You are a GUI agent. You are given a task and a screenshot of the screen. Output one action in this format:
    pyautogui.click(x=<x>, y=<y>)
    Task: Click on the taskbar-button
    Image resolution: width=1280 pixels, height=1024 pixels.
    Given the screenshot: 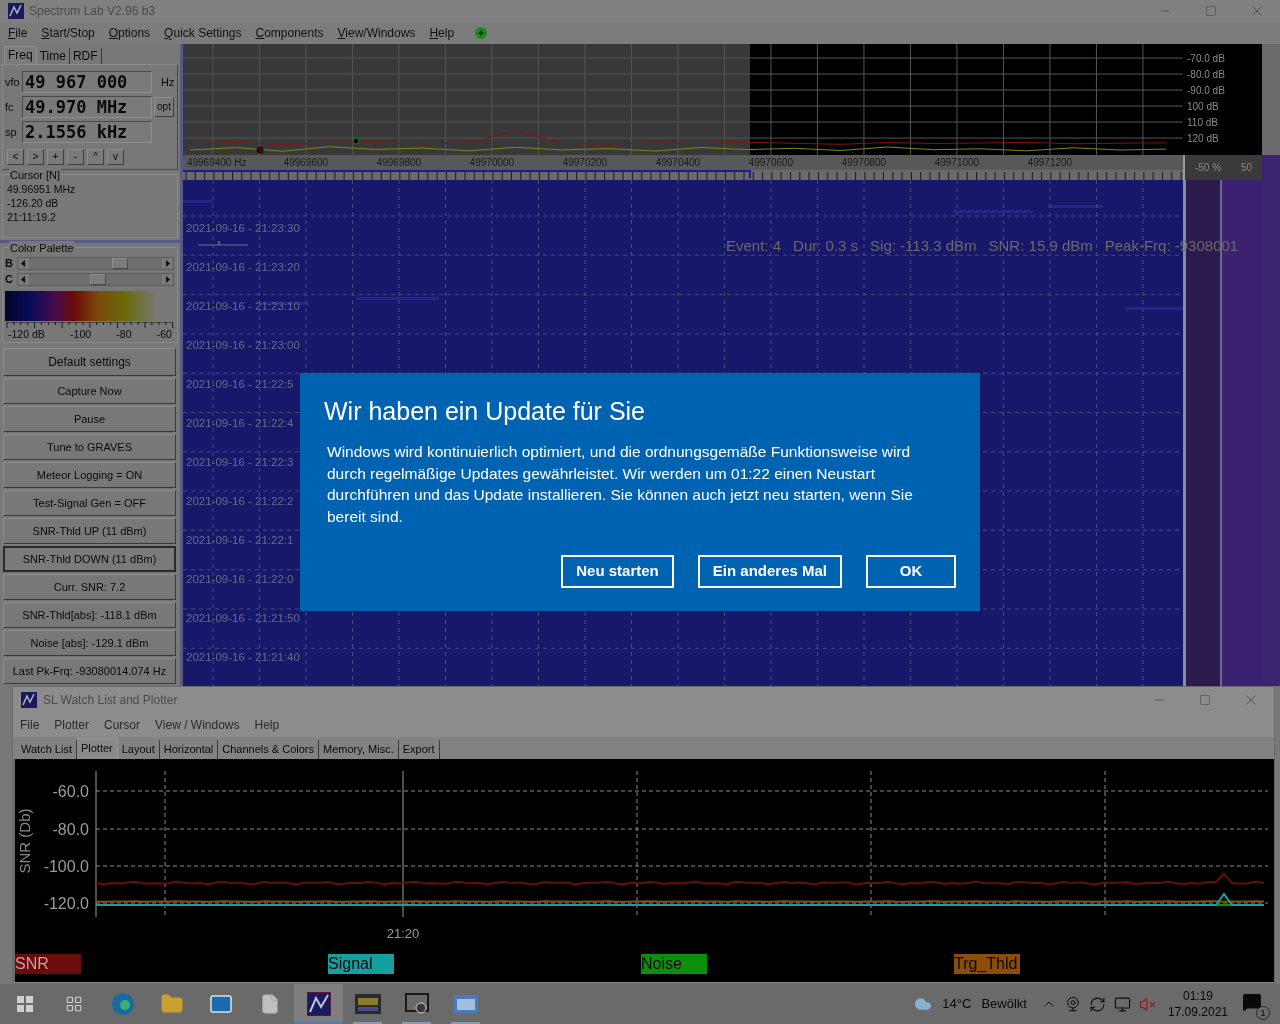 What is the action you would take?
    pyautogui.click(x=318, y=1004)
    